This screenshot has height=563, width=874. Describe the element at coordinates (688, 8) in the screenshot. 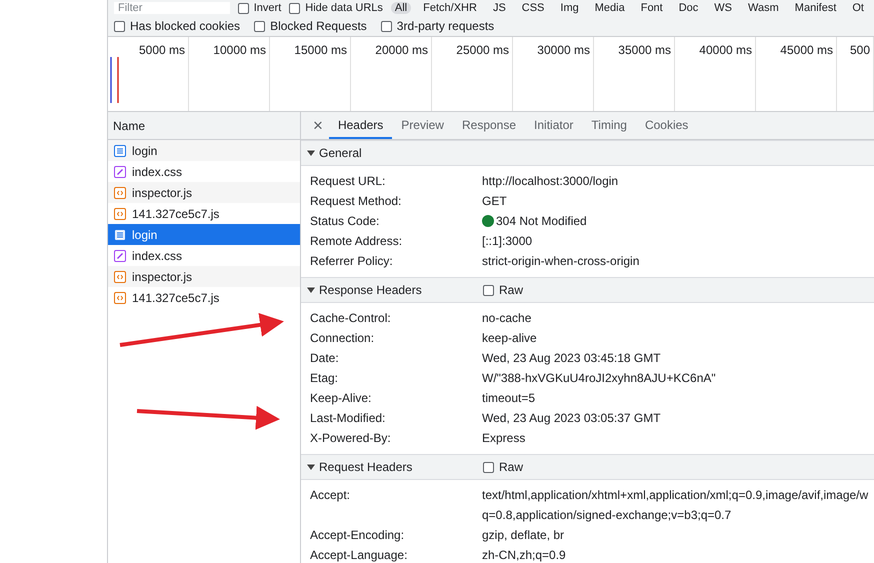

I see `type-filter-button: Doc` at that location.